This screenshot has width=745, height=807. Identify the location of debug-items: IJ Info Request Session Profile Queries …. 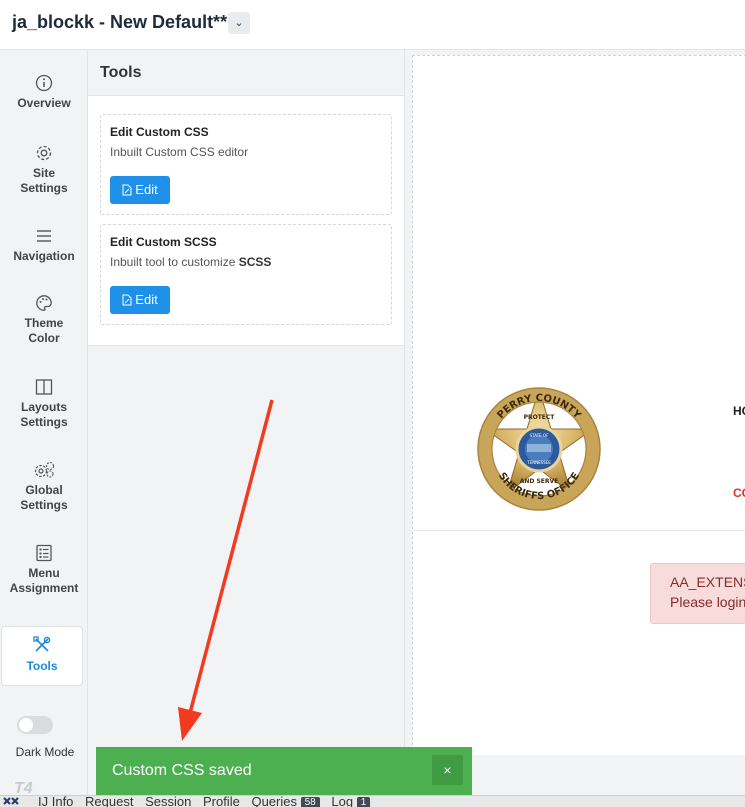
(208, 801).